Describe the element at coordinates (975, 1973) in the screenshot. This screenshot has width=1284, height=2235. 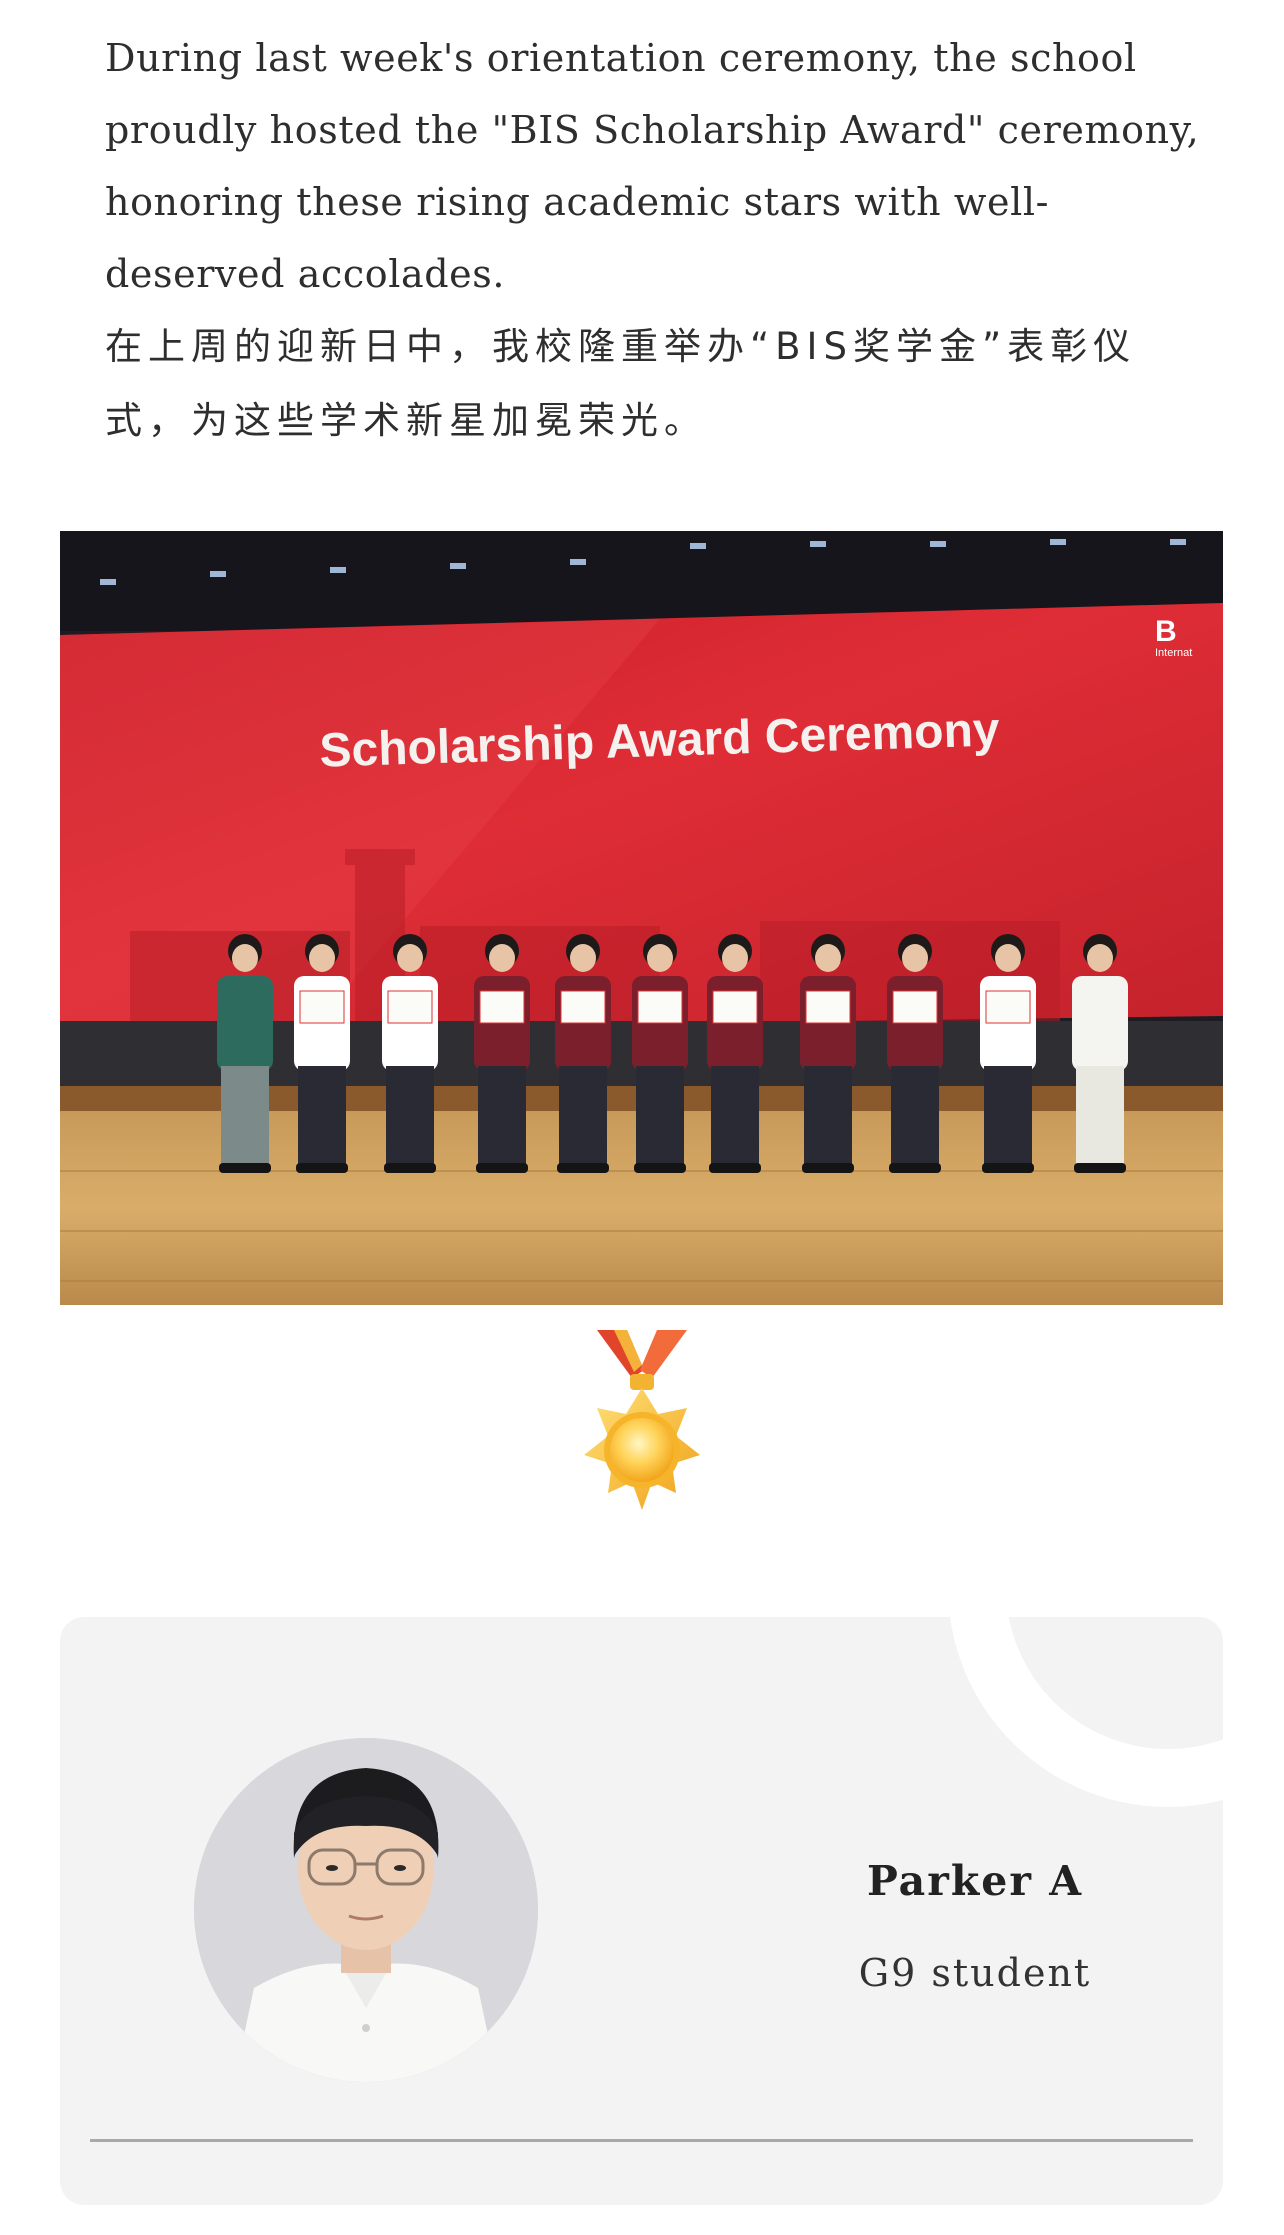
I see `student-grade: G9 student` at that location.